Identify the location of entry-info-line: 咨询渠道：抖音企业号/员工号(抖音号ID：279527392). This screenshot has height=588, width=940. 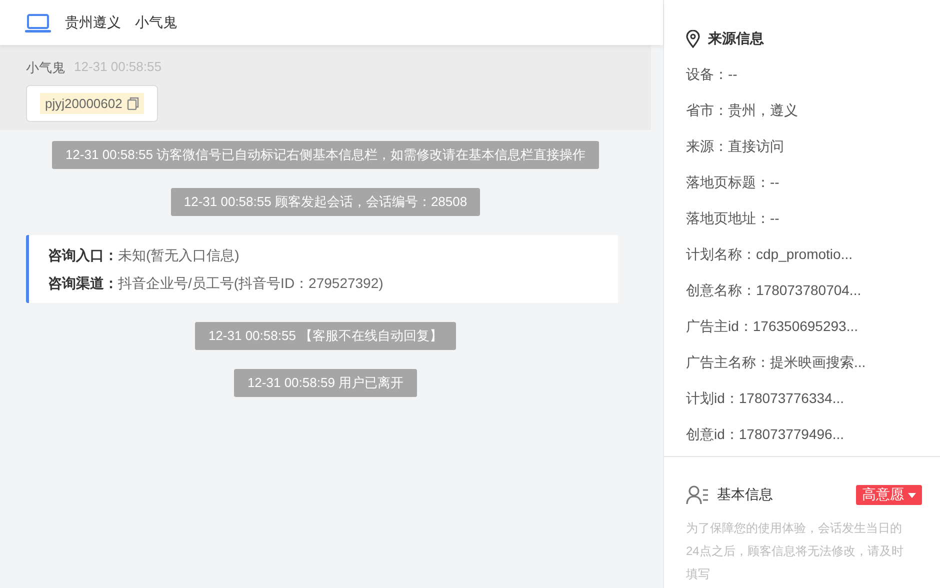
(216, 284).